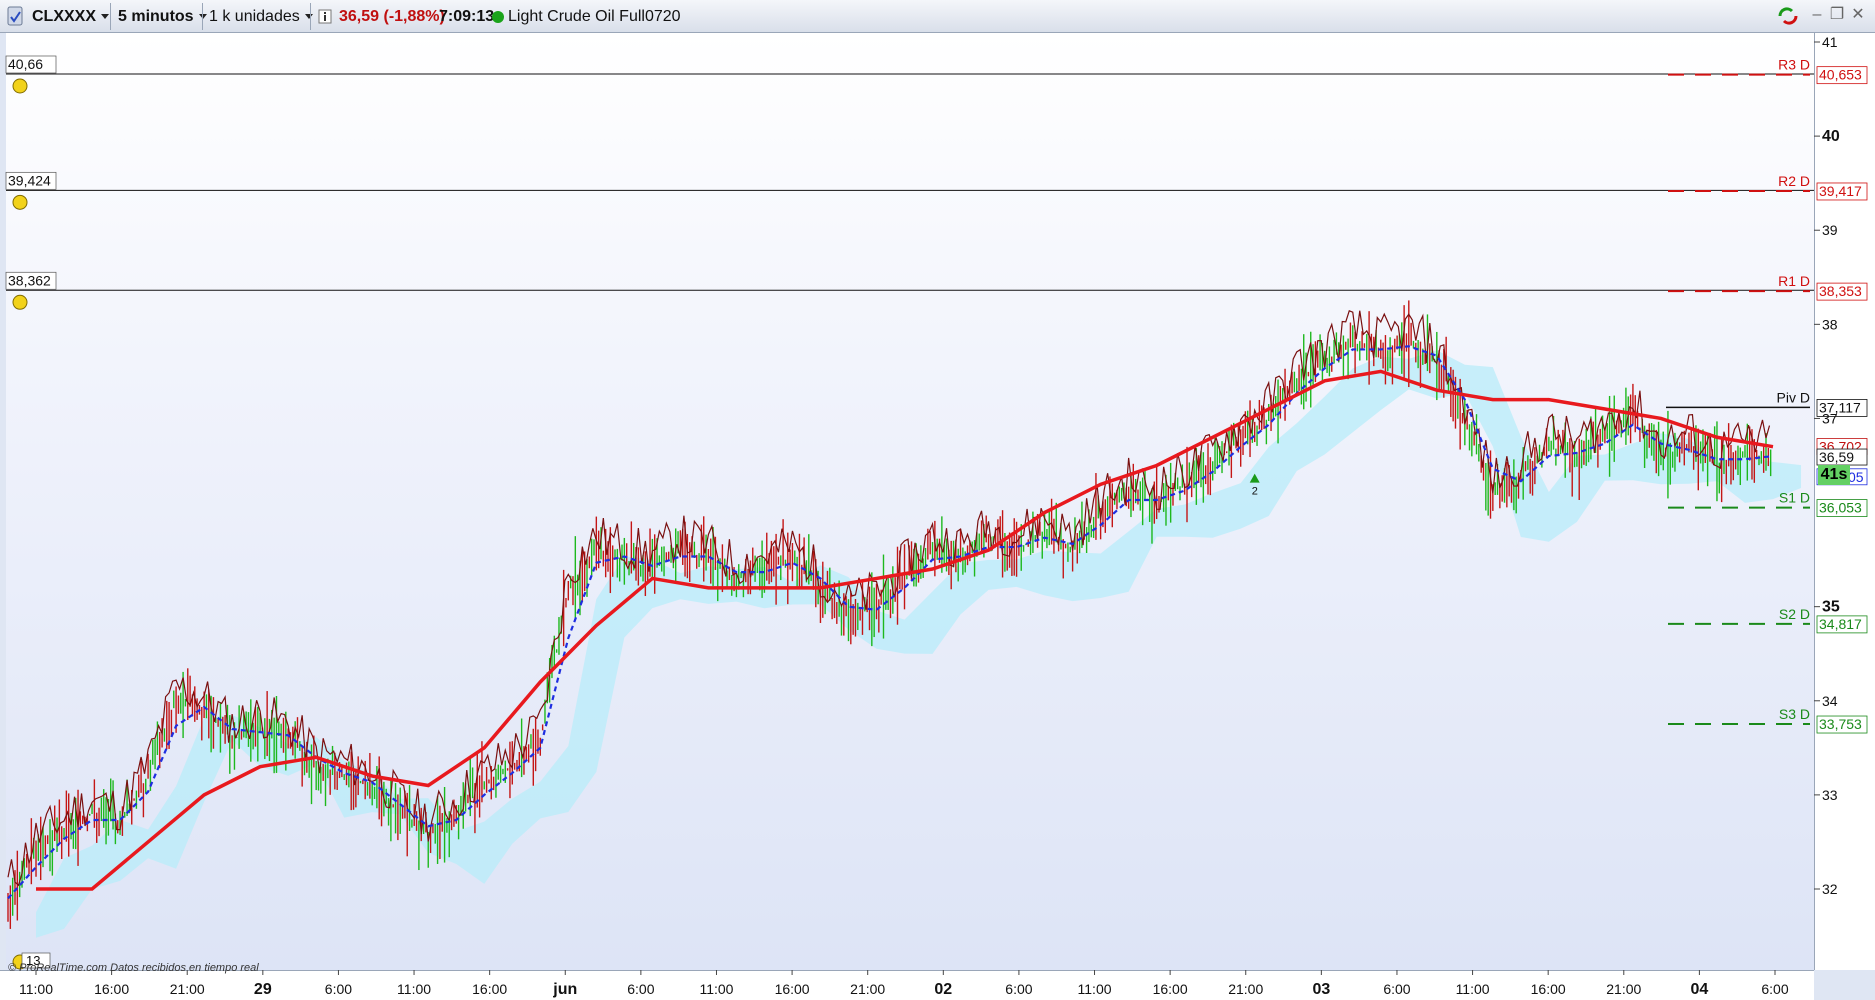 This screenshot has width=1875, height=1000. Describe the element at coordinates (1794, 181) in the screenshot. I see `pivot-name: R2 D` at that location.